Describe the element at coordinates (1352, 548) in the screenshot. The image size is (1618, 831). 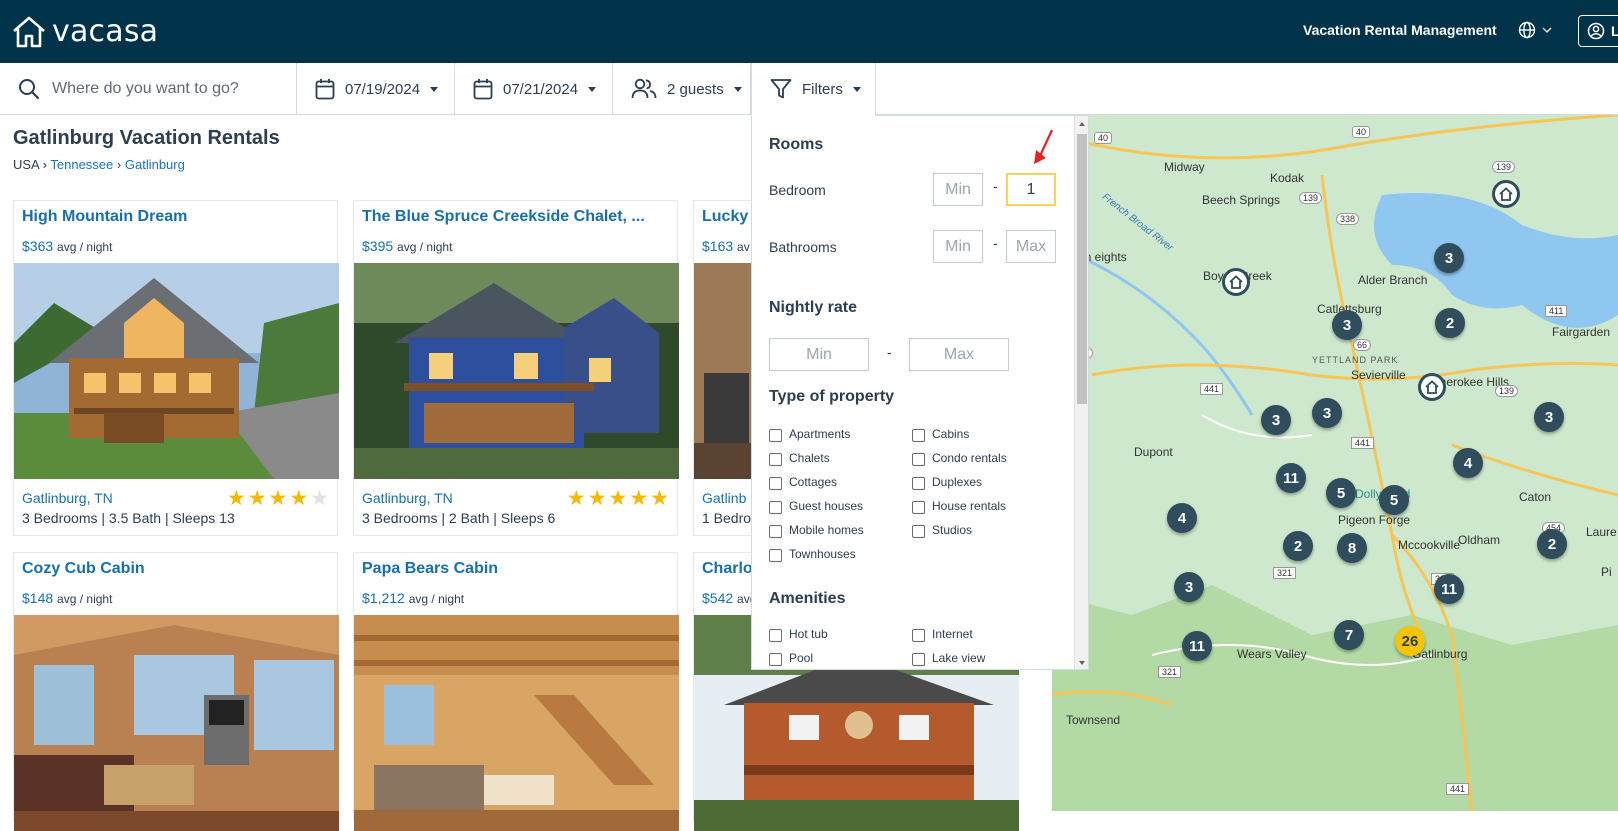
I see `cluster-pin: 8` at that location.